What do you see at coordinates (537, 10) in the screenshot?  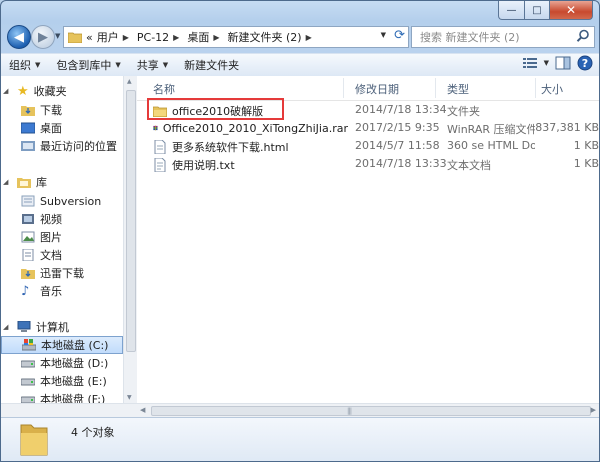 I see `maximize-button: □` at bounding box center [537, 10].